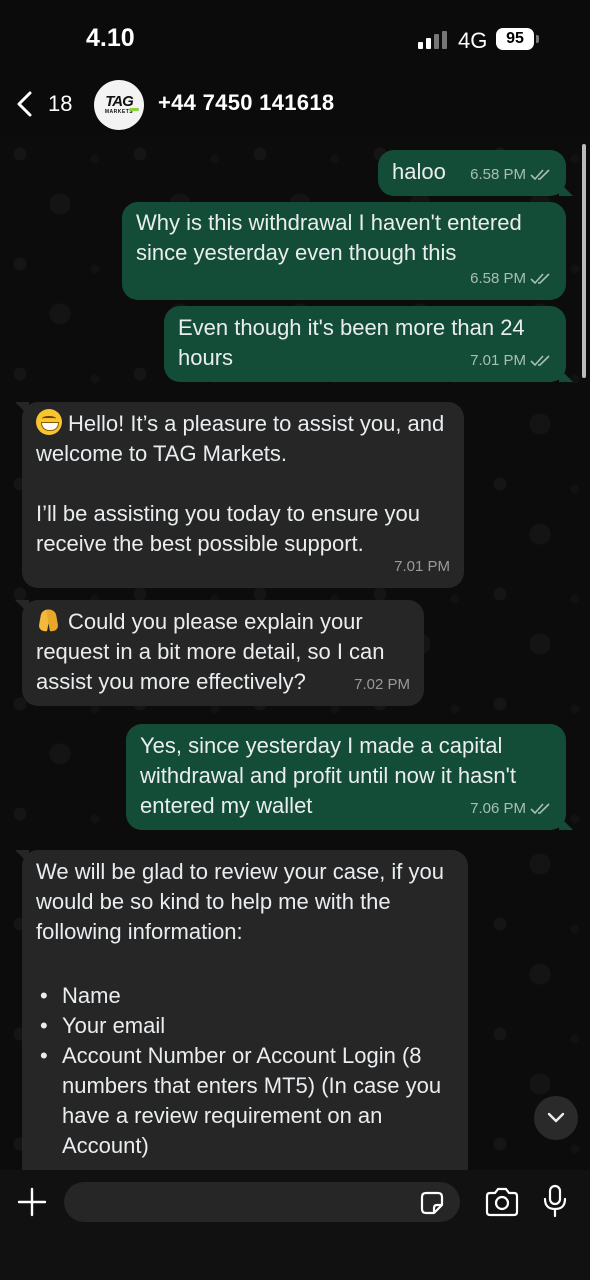 This screenshot has height=1280, width=590. I want to click on chat-header: 18 TAG MARKETS +44 7450 141618, so click(295, 107).